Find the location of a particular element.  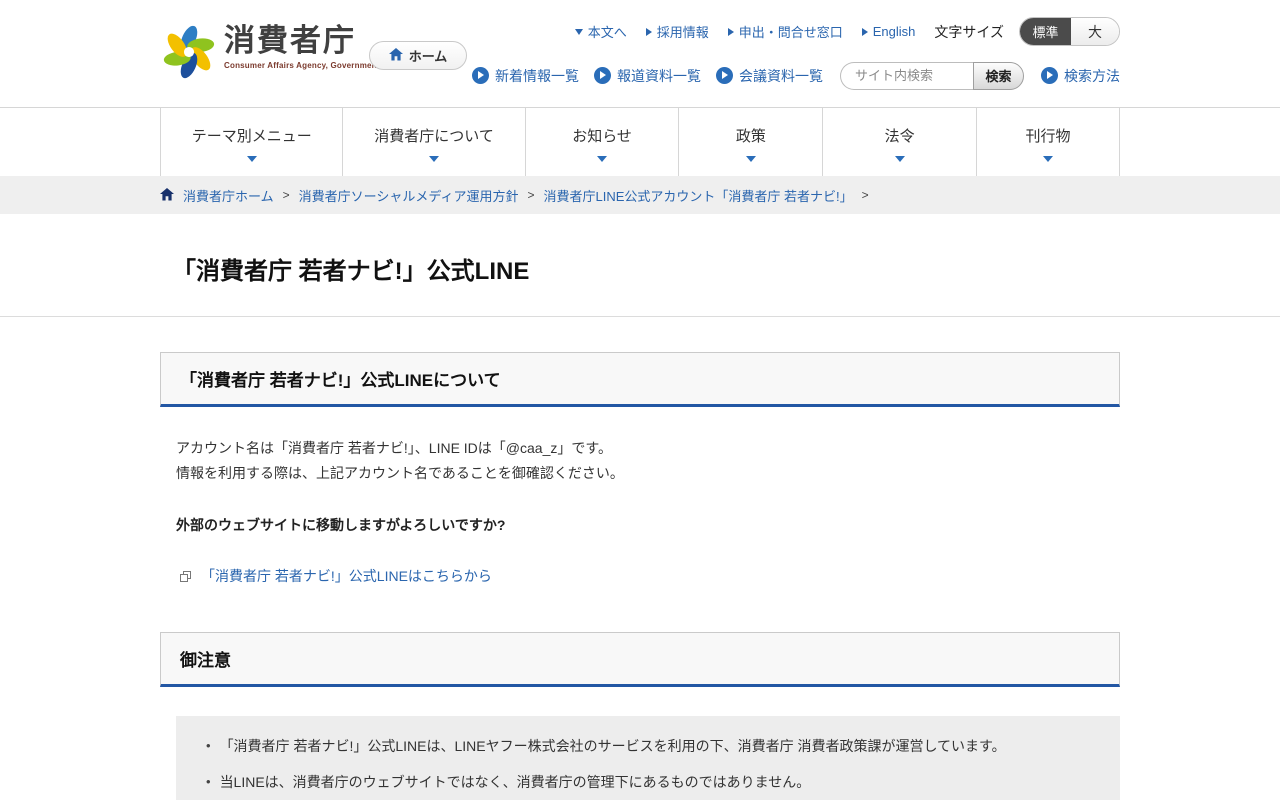

font-size-standard-button: 標準 is located at coordinates (1045, 31).